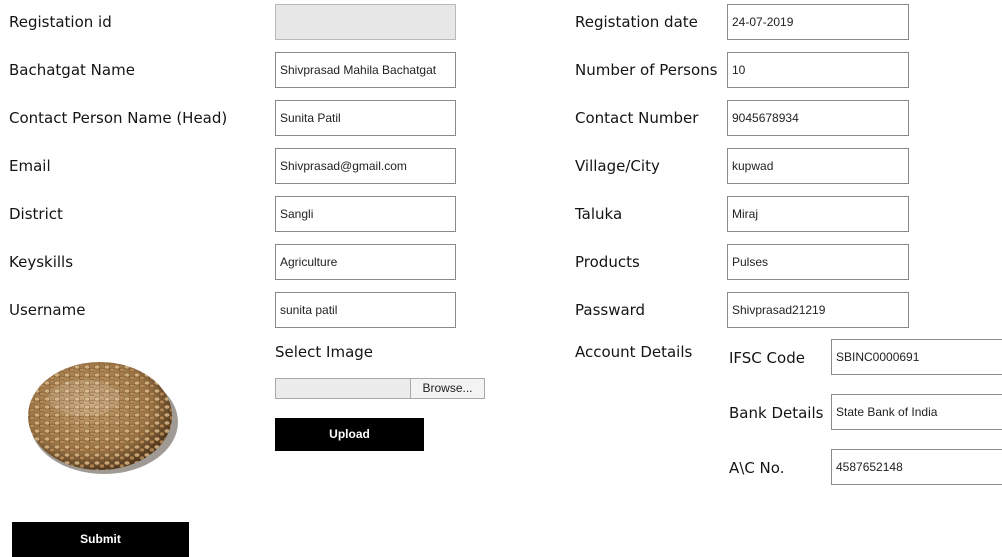  Describe the element at coordinates (757, 468) in the screenshot. I see `label-ac-no: A\C No.` at that location.